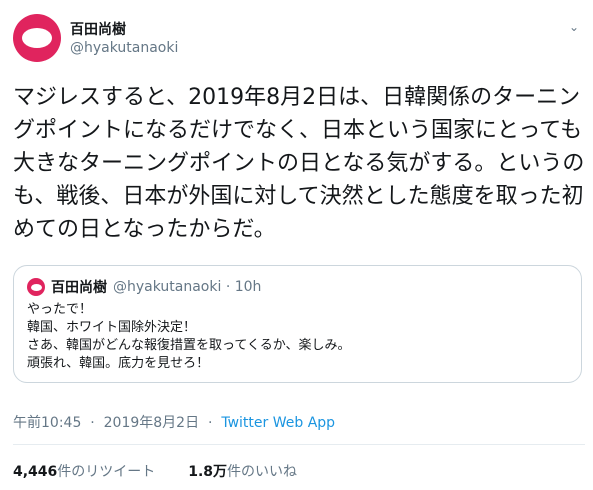  I want to click on retweet-stat: 4,446件のリツイート, so click(84, 472).